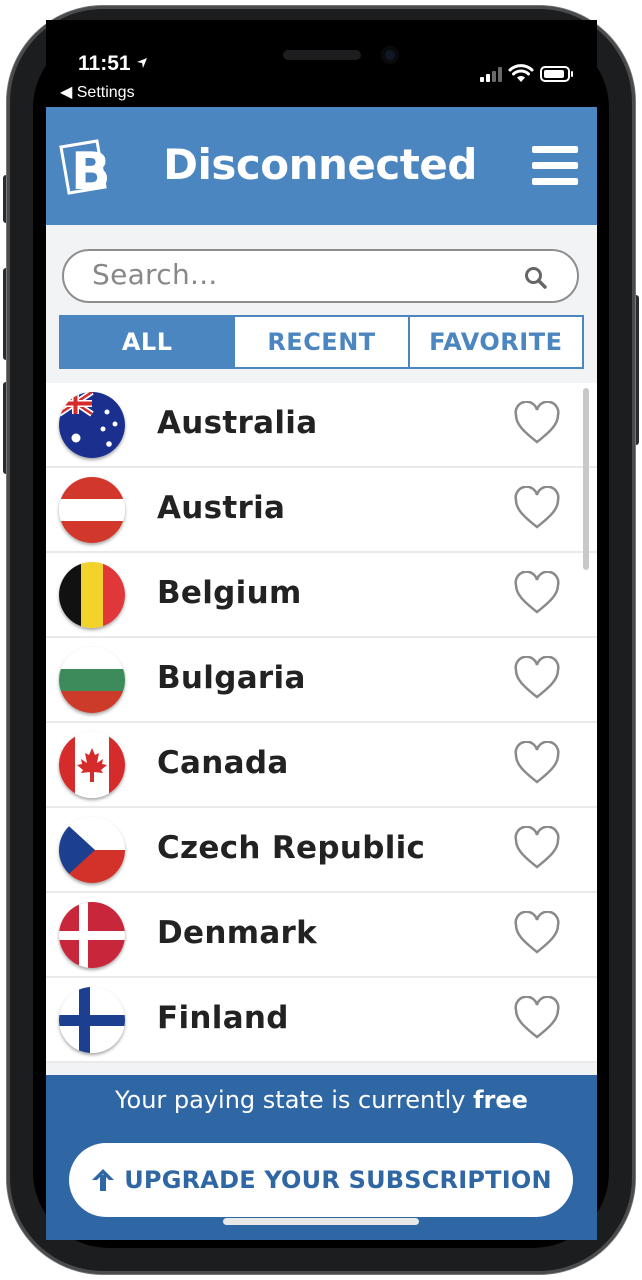 This screenshot has width=642, height=1280. What do you see at coordinates (237, 423) in the screenshot?
I see `country-name: Australia` at bounding box center [237, 423].